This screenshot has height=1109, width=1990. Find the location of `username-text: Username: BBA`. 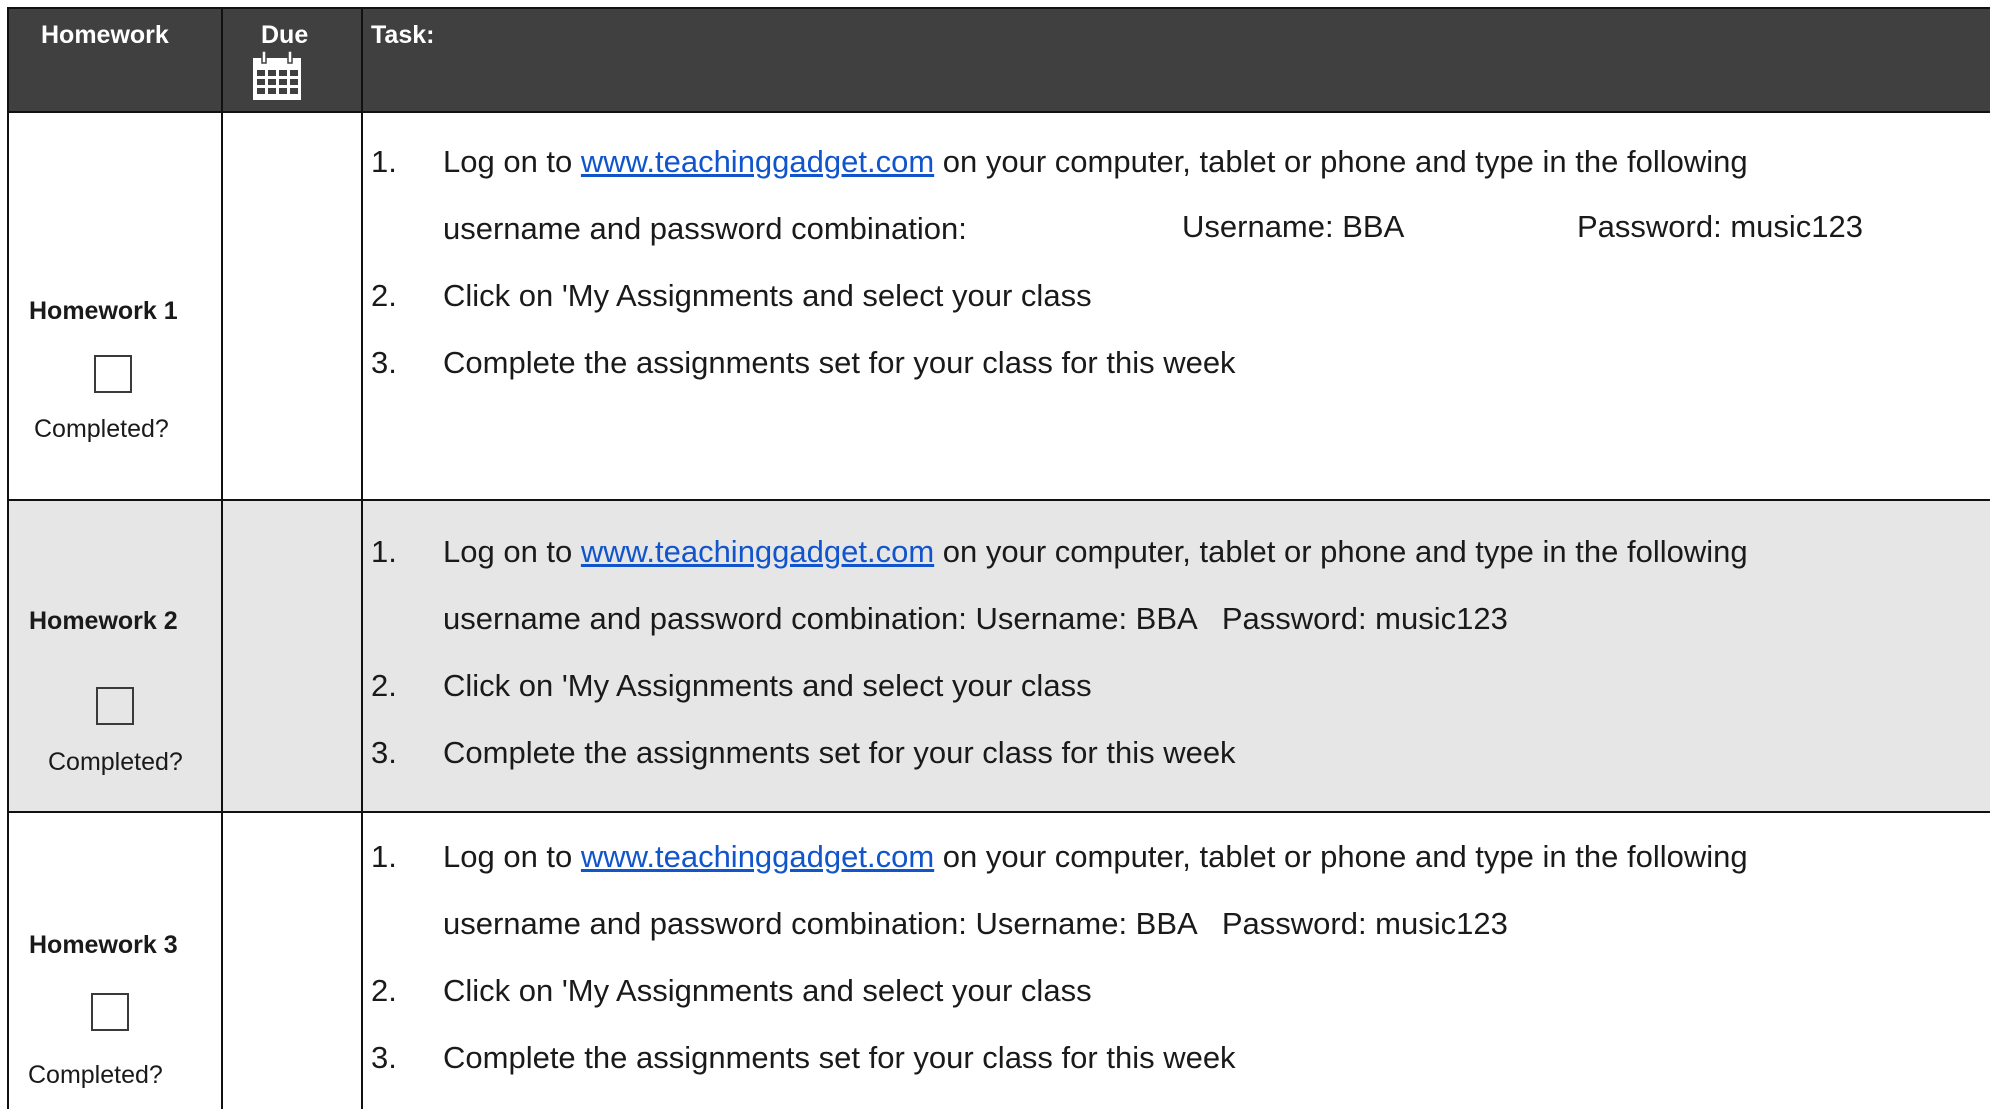

username-text: Username: BBA is located at coordinates (1293, 226).